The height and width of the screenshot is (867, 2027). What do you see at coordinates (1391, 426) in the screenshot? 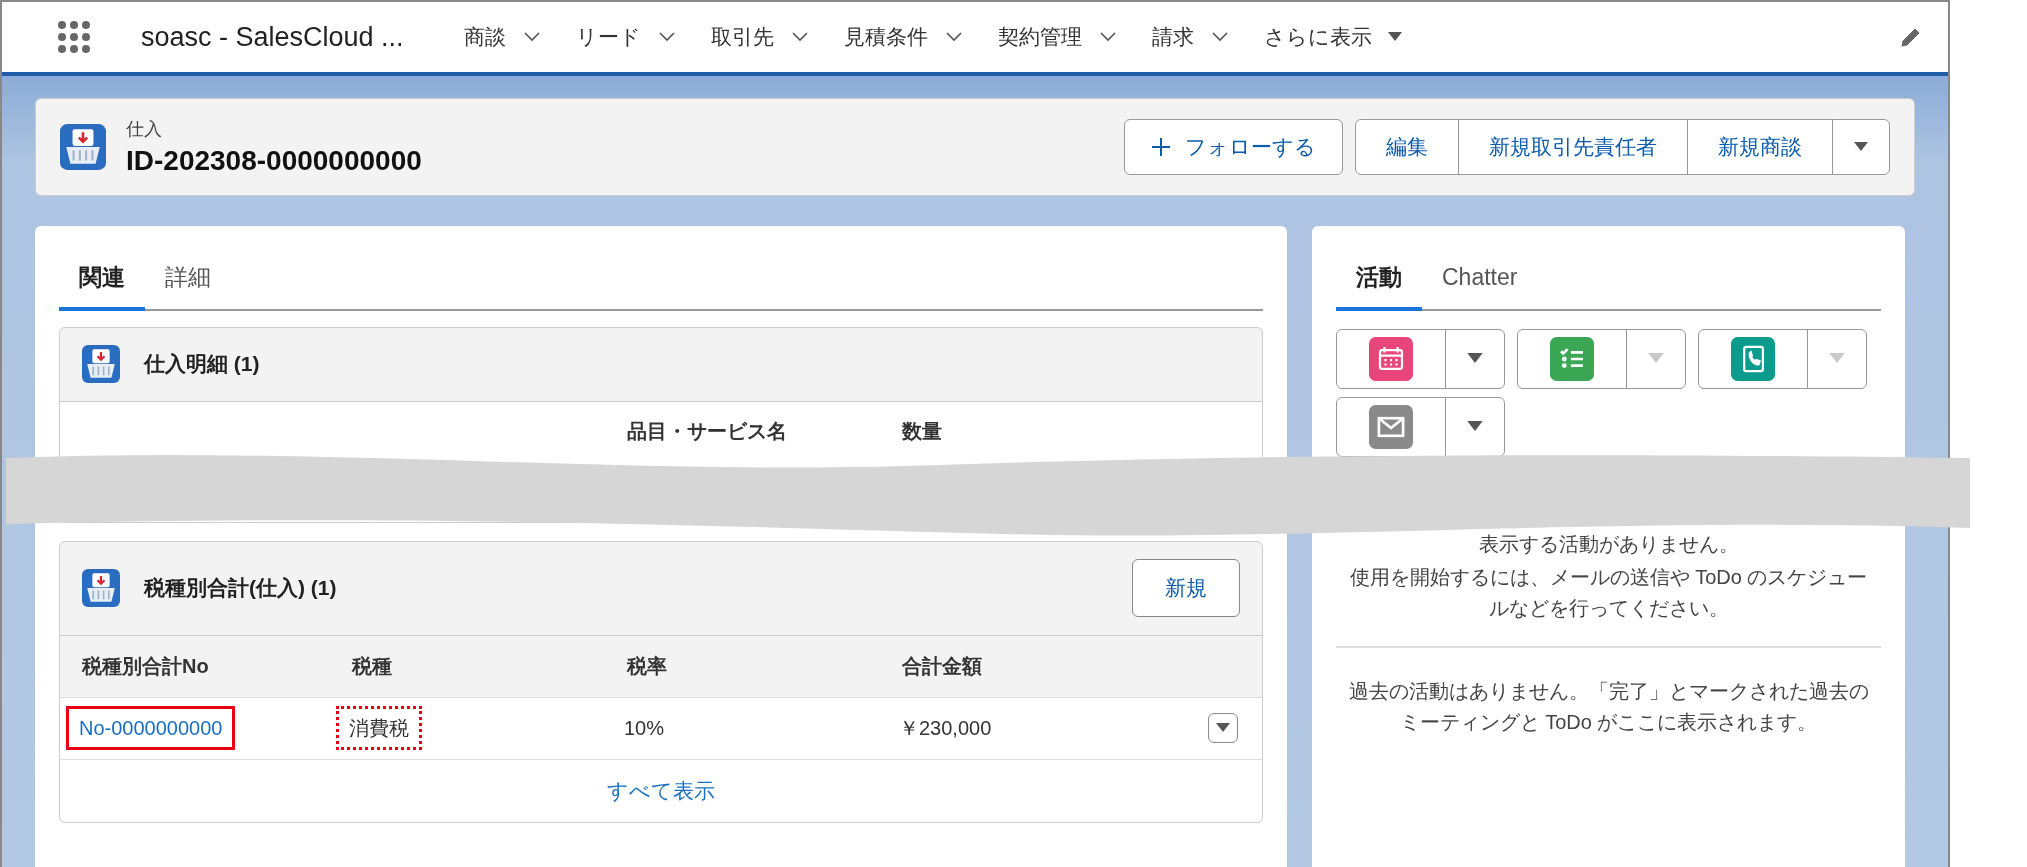
I see `email-button` at bounding box center [1391, 426].